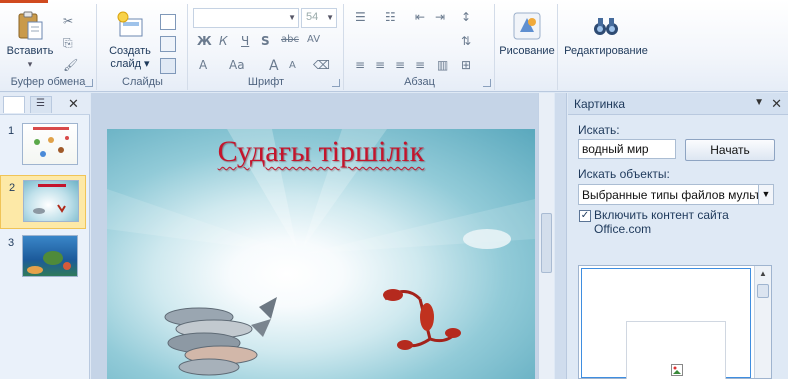  I want to click on clipboard-launcher-icon, so click(89, 83).